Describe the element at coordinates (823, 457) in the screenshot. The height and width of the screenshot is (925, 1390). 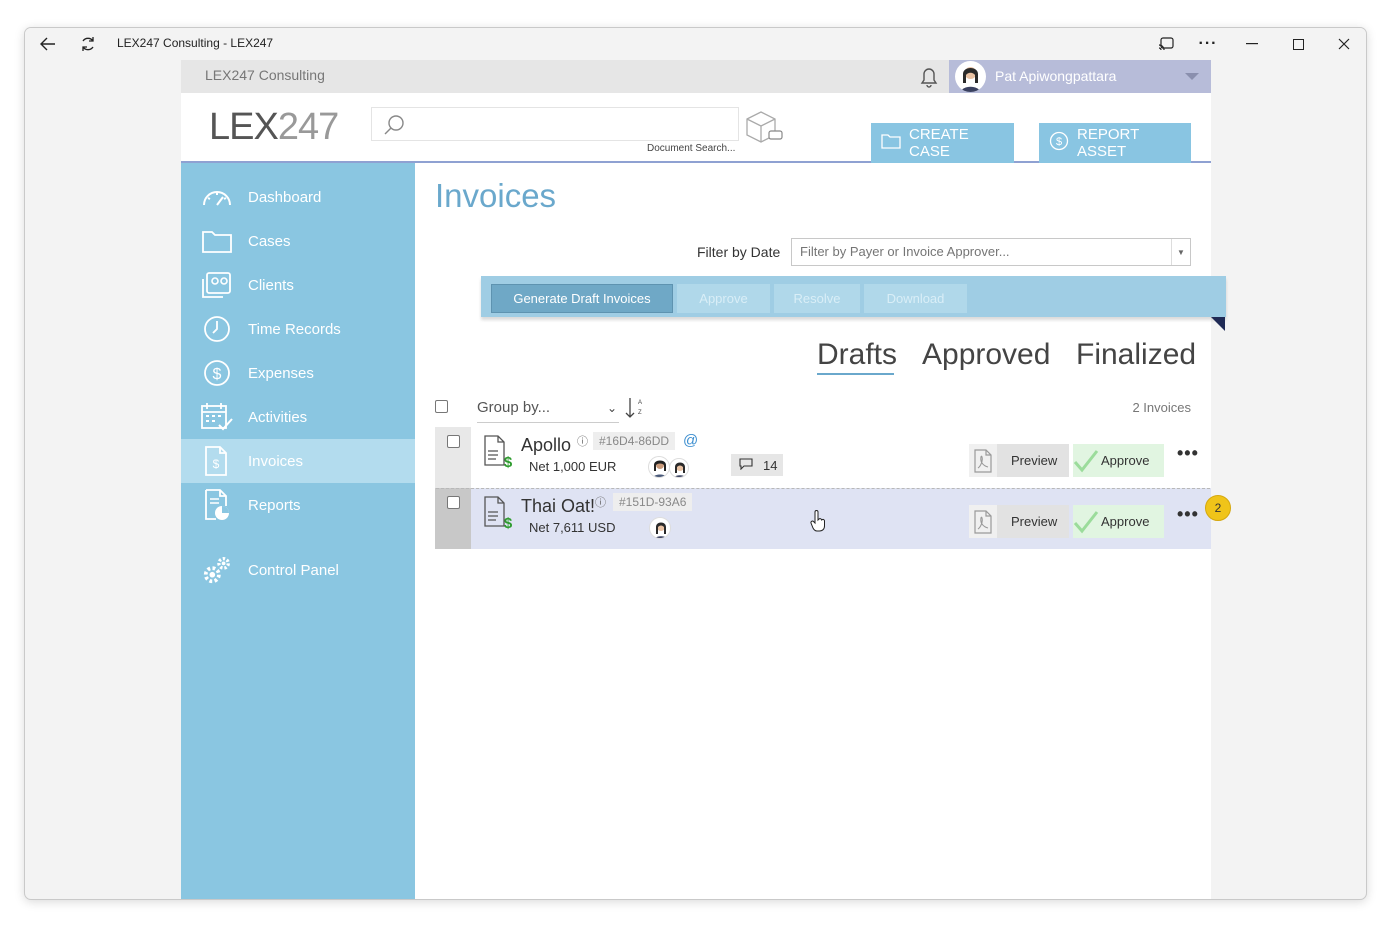
I see `invoice-row: $ Apollo ⓘ #16D4-86DD @ Net 1,000 EUR 14` at that location.